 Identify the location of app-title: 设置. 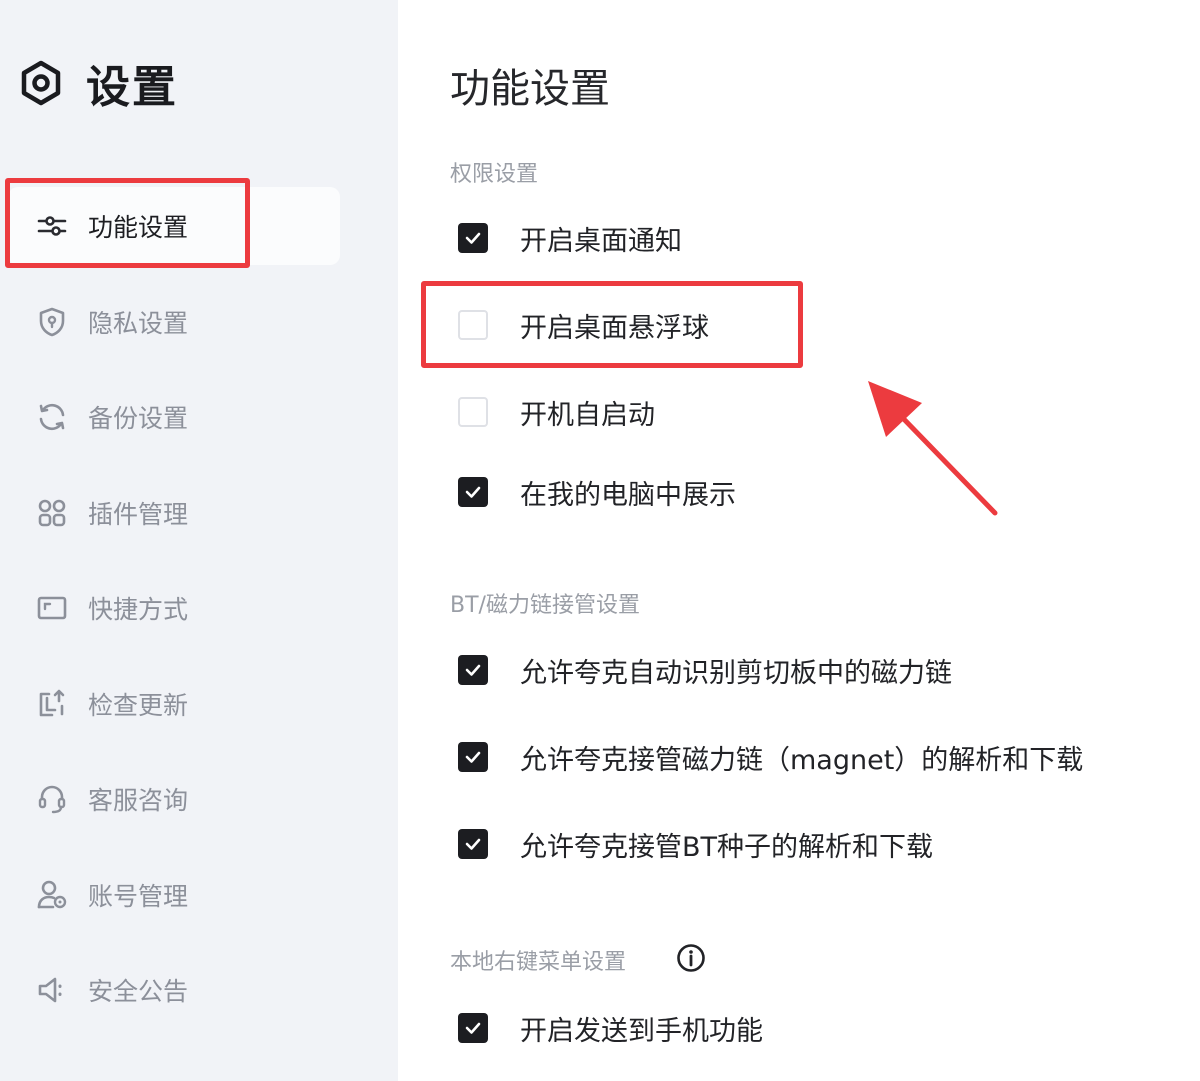
(132, 87).